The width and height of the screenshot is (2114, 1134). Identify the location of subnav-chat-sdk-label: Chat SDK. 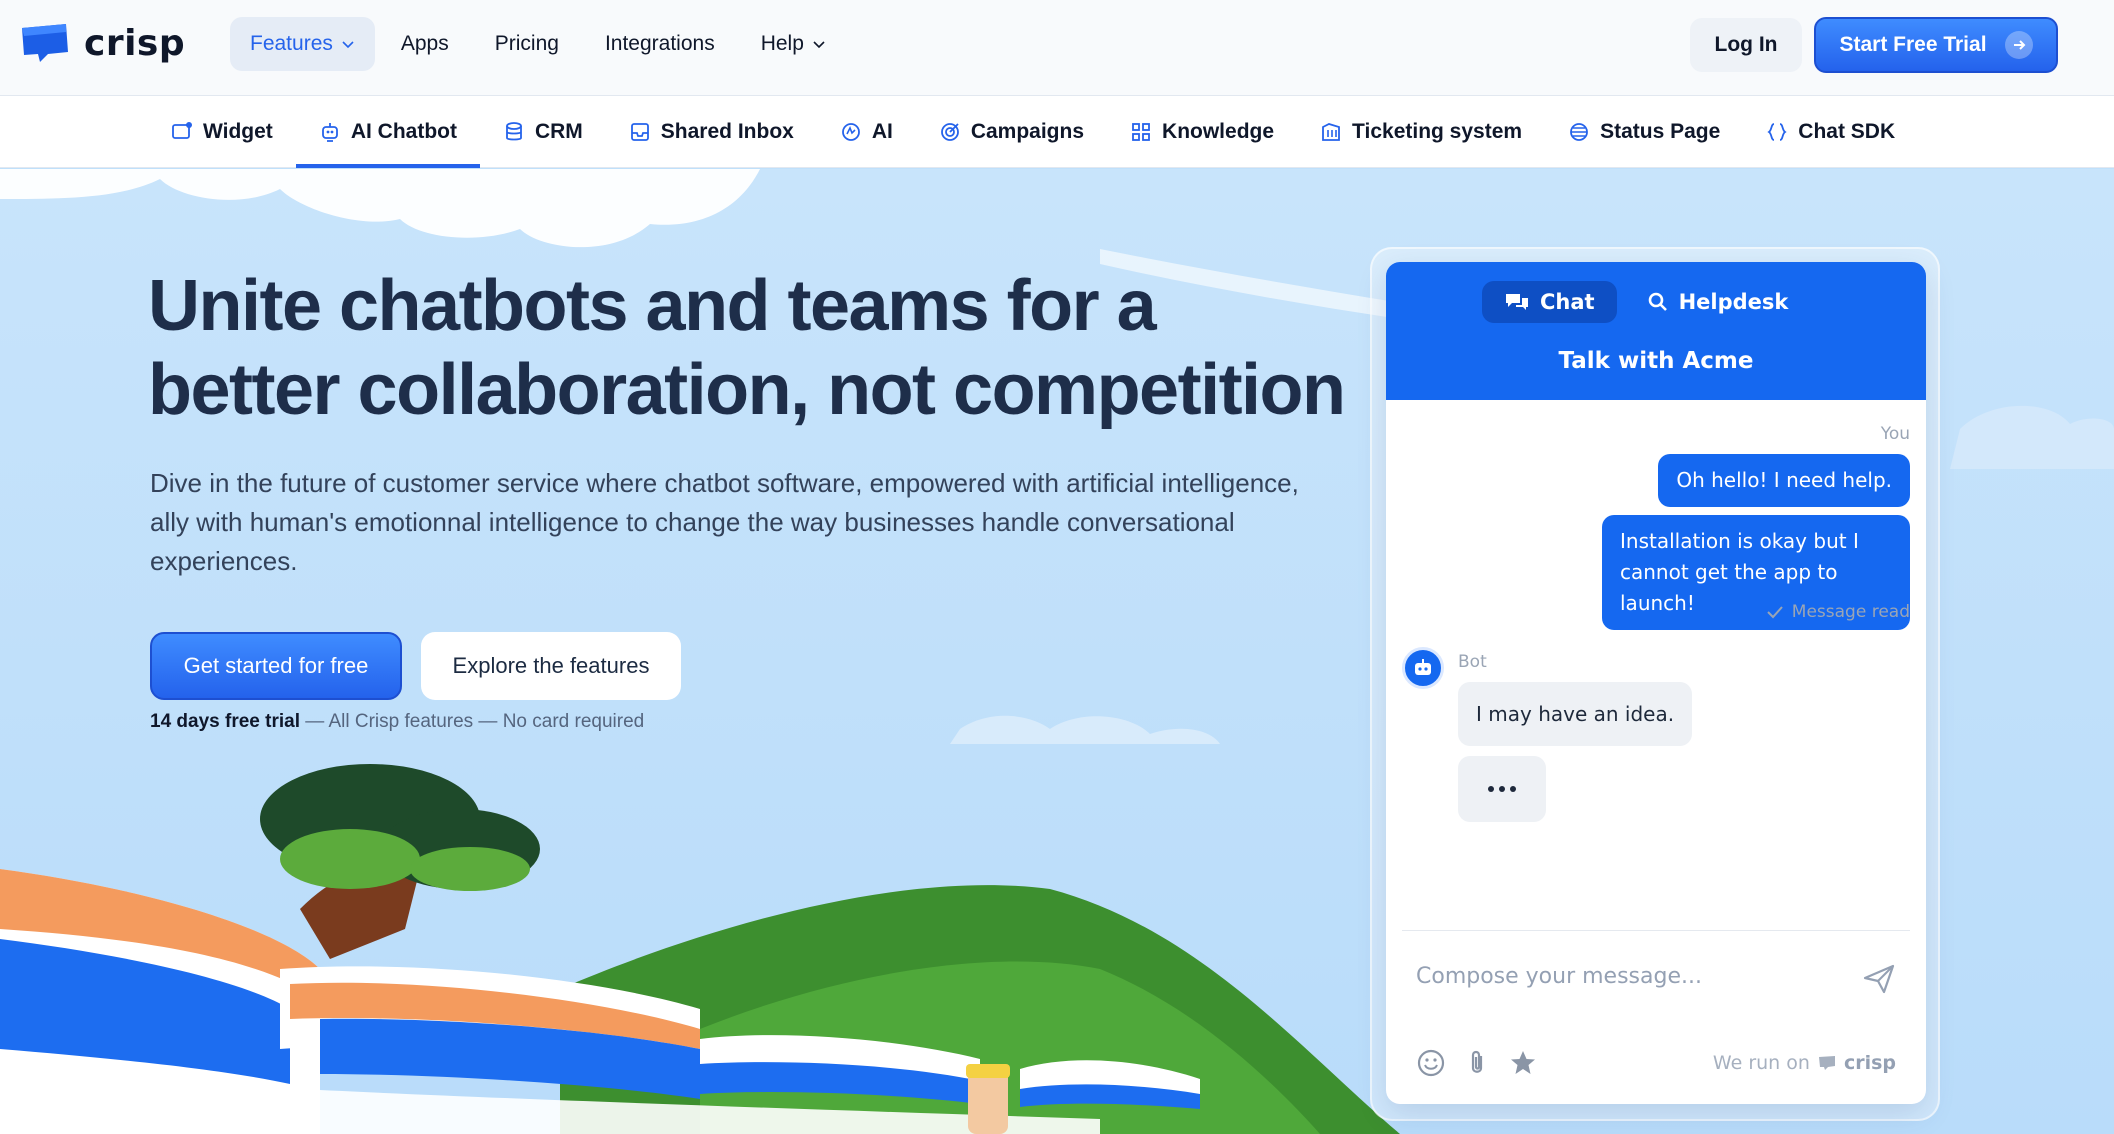
(1847, 131).